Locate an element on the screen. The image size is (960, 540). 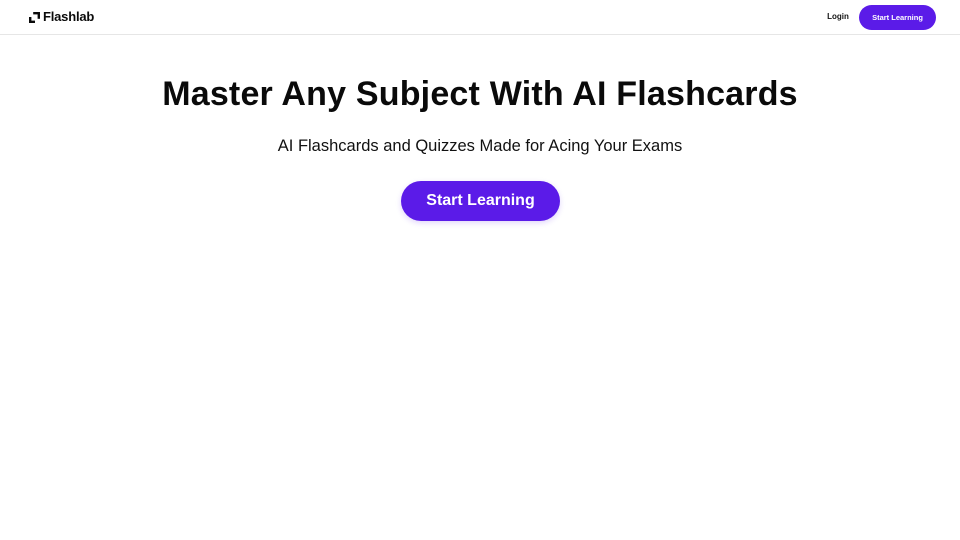
hero-title: Master Any Subject With AI Flashcards is located at coordinates (480, 94).